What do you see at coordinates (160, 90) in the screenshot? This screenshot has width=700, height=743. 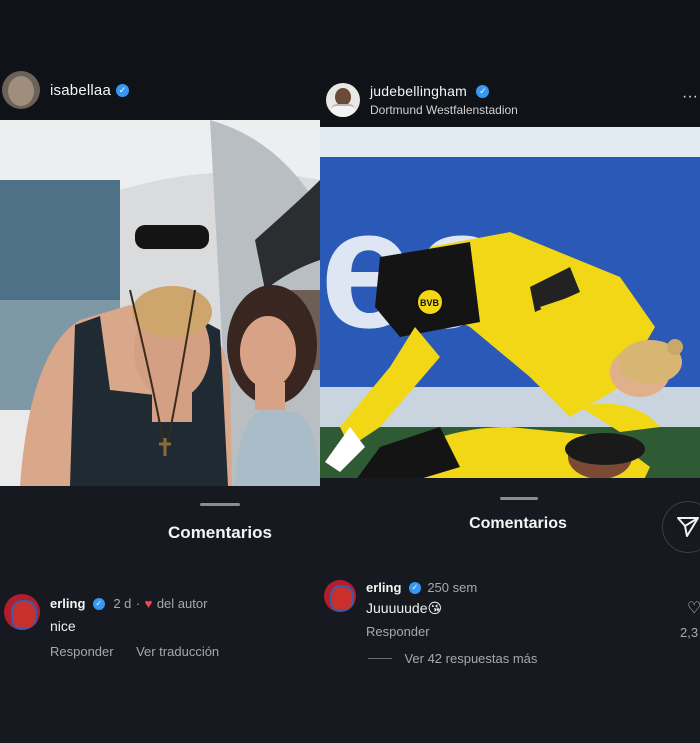 I see `left-post-header: isabellaa ✓` at bounding box center [160, 90].